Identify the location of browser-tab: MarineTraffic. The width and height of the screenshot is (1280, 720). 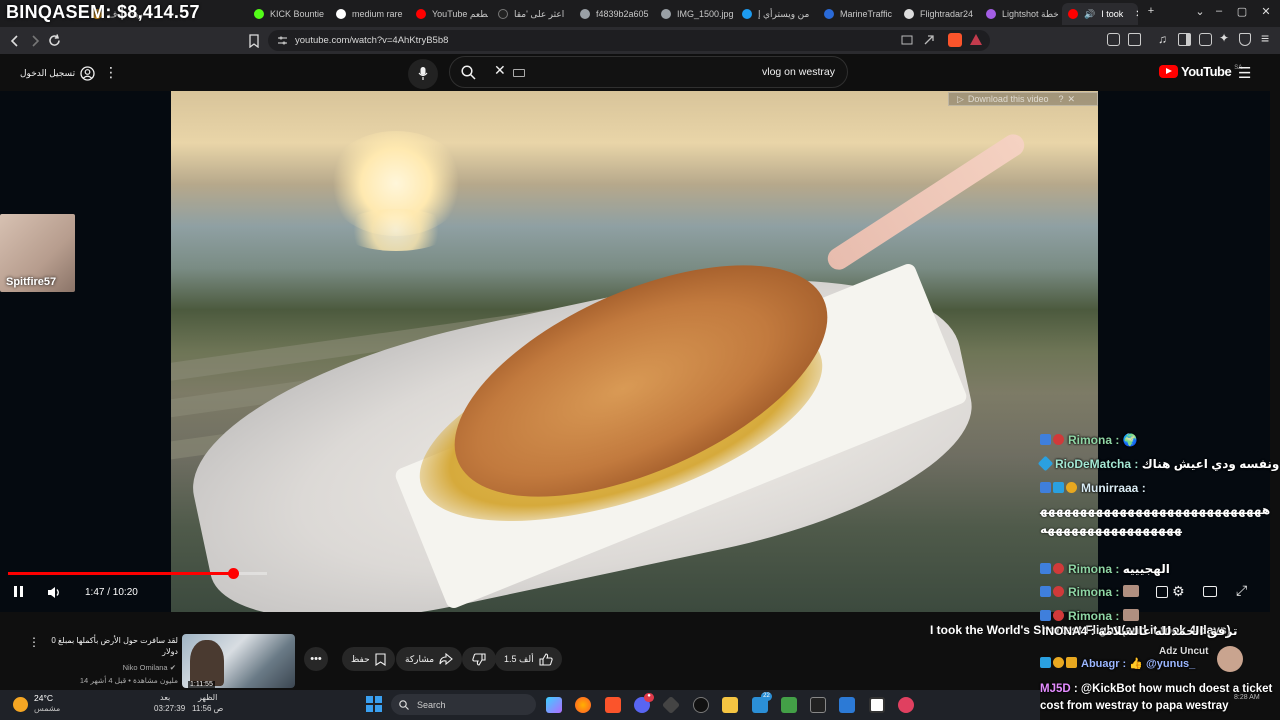
(860, 14).